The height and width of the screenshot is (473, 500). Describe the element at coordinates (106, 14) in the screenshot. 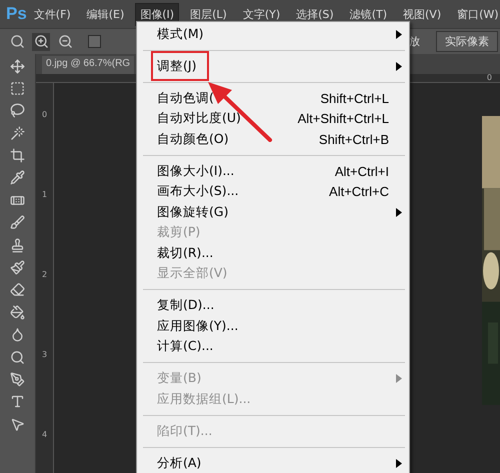

I see `menu-title: 编辑(E)` at that location.